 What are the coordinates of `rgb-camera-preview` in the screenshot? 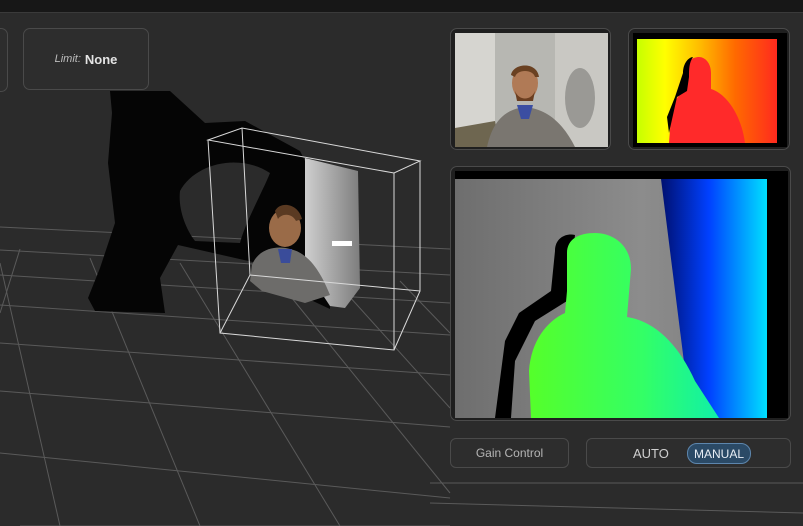 It's located at (530, 89).